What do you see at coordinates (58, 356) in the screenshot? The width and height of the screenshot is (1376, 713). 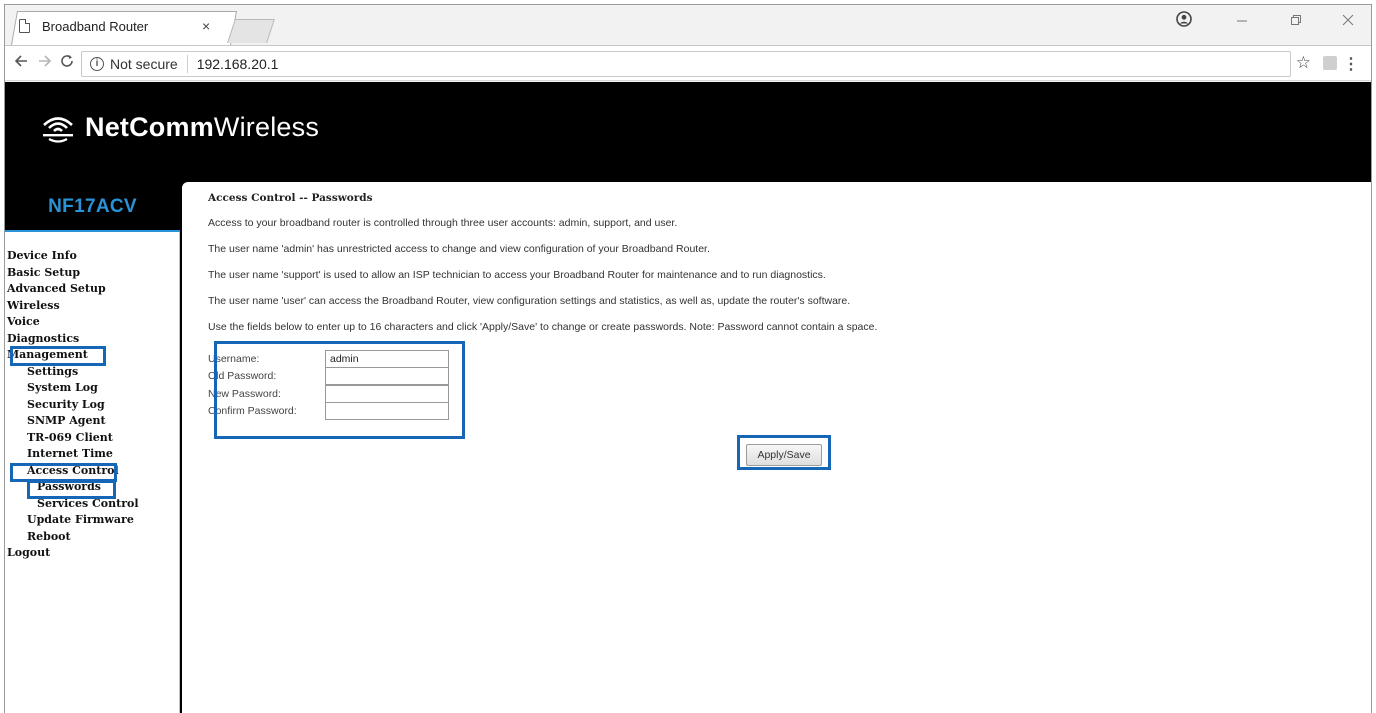 I see `highlight-management` at bounding box center [58, 356].